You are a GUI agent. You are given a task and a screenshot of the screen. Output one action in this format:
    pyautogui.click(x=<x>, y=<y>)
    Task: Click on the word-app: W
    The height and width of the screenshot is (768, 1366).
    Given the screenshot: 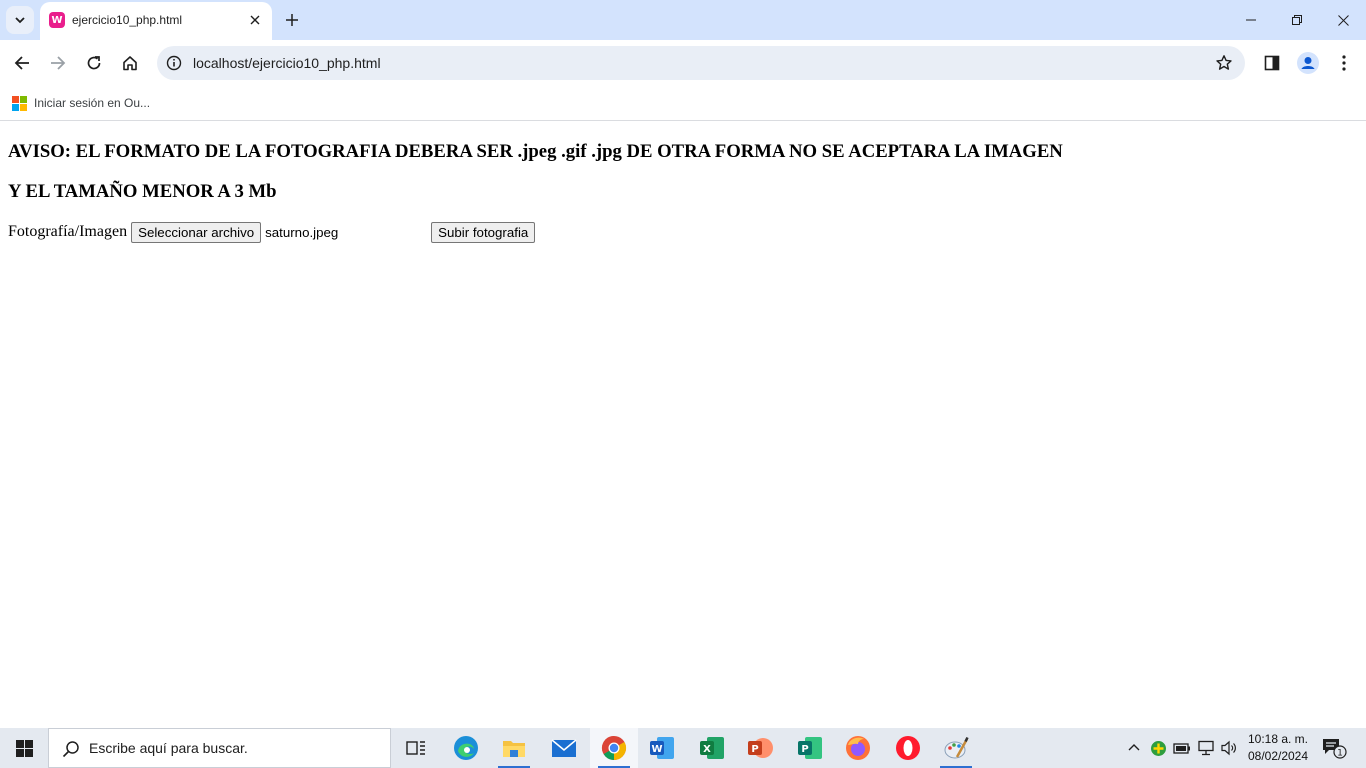 What is the action you would take?
    pyautogui.click(x=662, y=748)
    